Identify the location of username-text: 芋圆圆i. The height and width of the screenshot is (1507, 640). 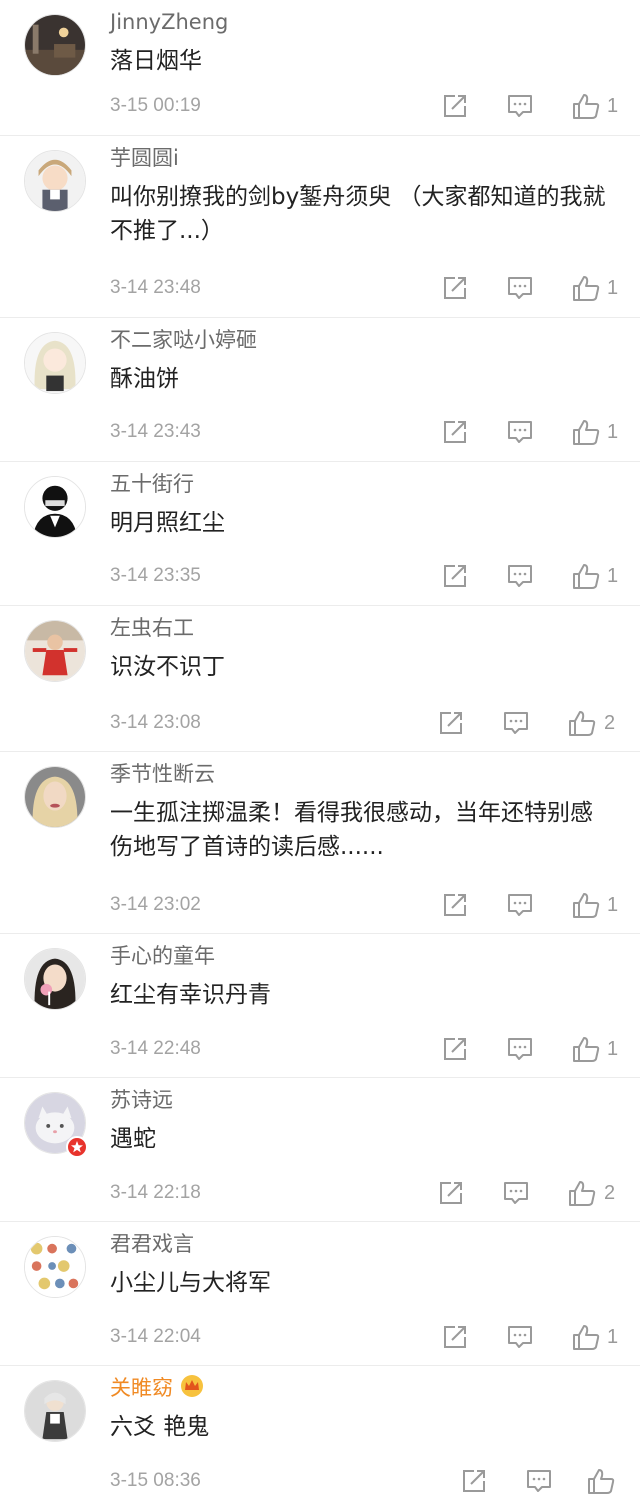
(144, 158).